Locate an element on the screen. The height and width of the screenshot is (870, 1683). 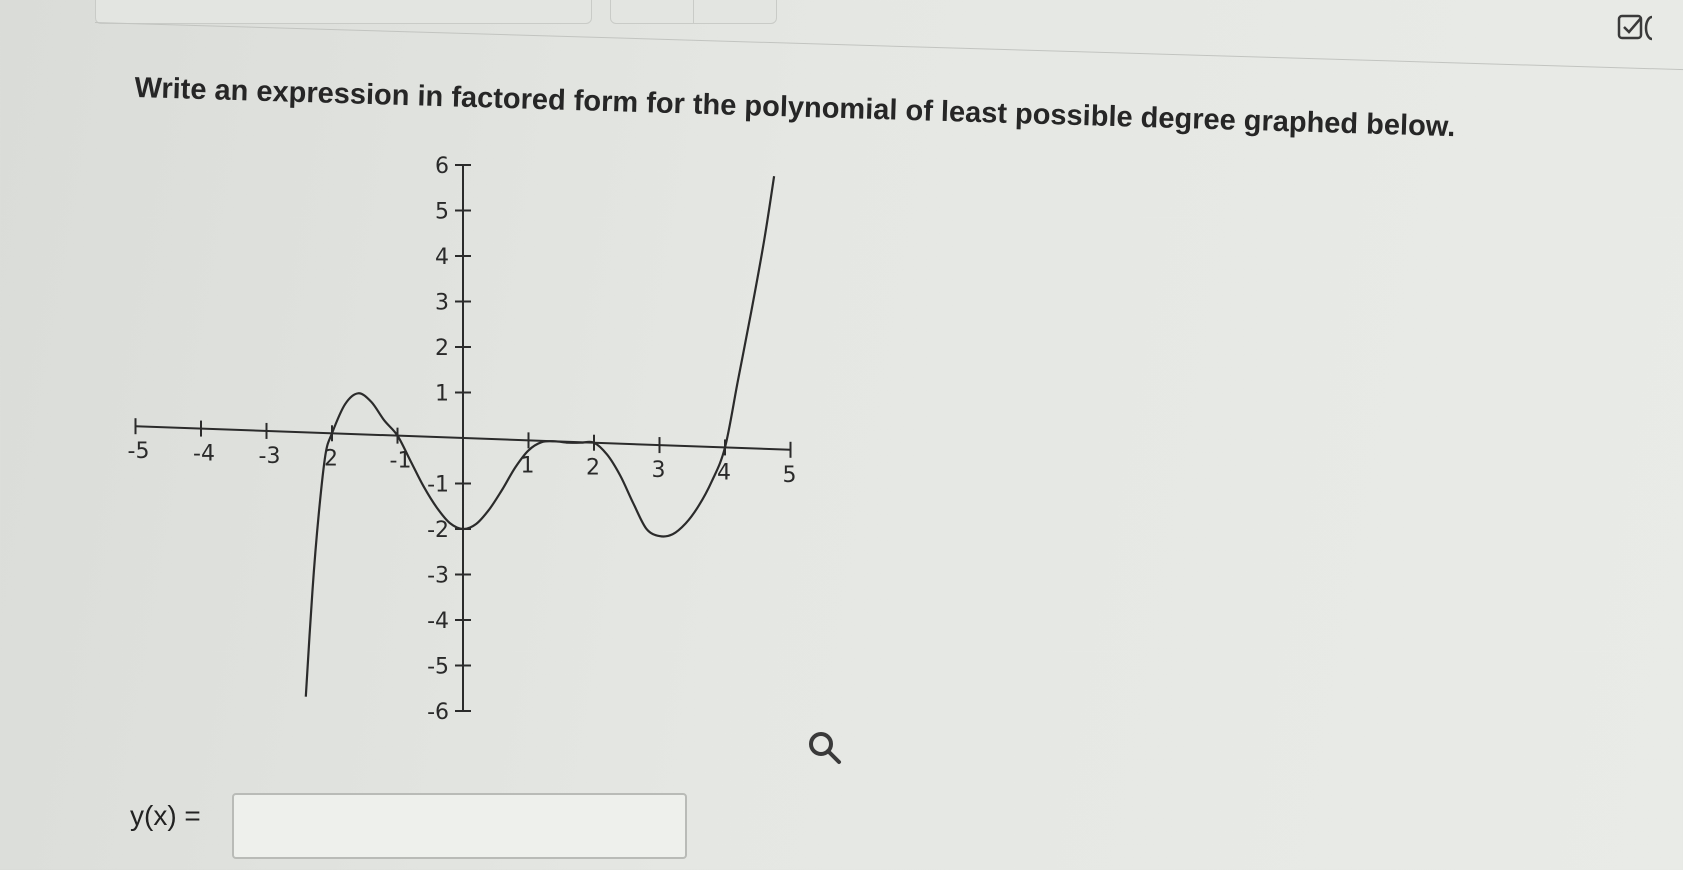
y-tick-label: 1 is located at coordinates (442, 394).